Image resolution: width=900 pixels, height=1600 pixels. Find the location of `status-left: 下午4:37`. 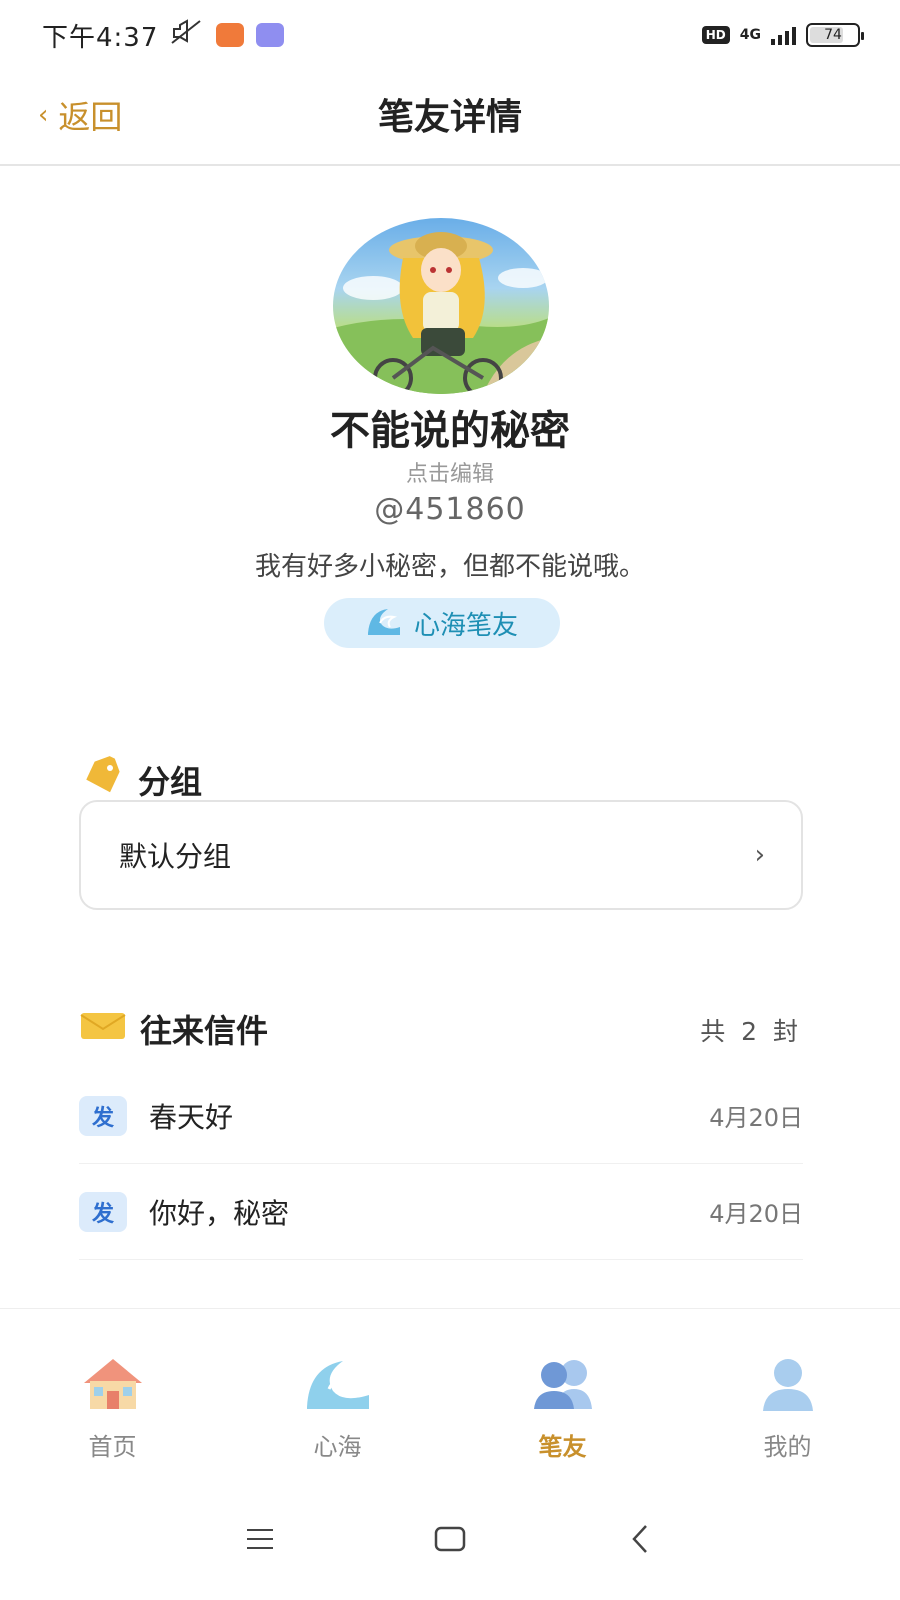

status-left: 下午4:37 is located at coordinates (163, 35).